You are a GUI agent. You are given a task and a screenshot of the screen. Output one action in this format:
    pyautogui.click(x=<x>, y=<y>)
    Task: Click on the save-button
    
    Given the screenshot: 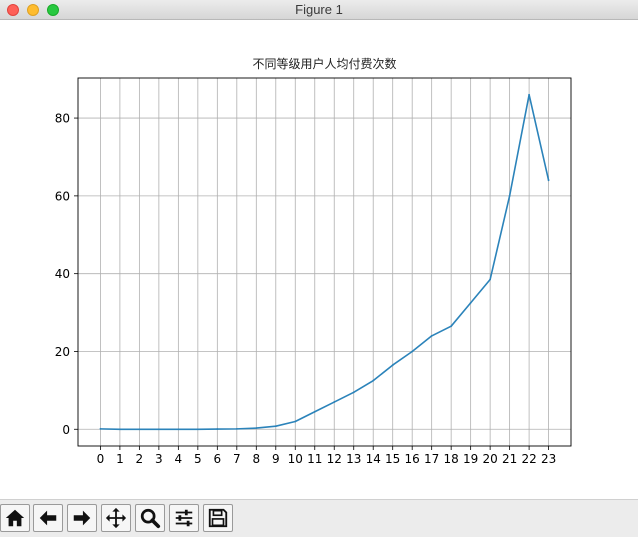 What is the action you would take?
    pyautogui.click(x=218, y=518)
    